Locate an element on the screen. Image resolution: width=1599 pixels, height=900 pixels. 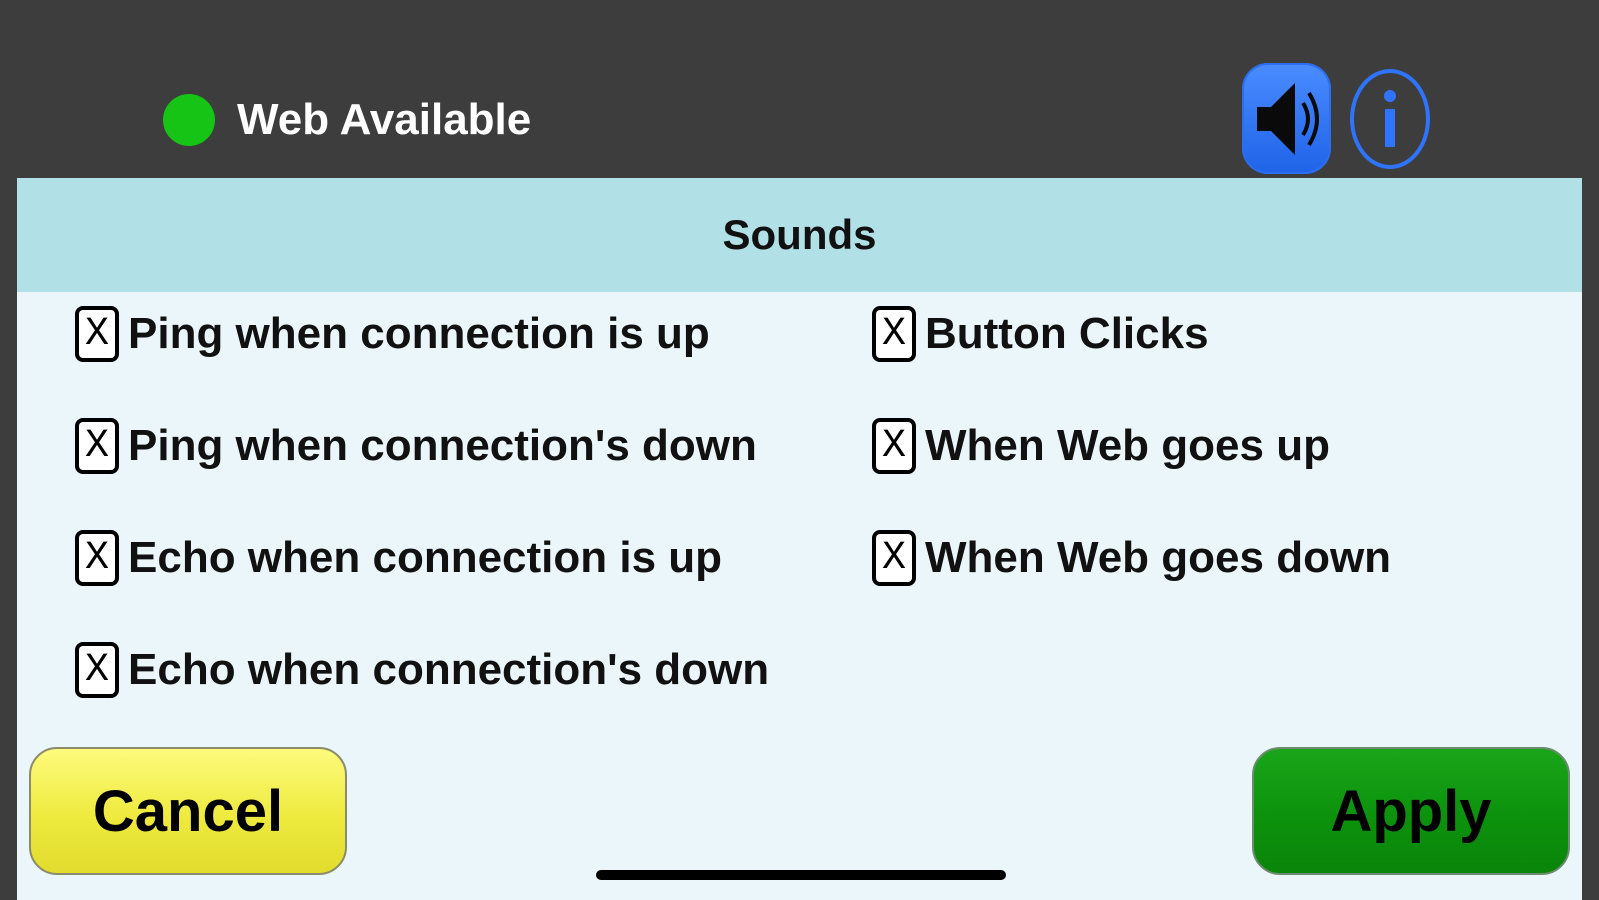
option-ping-up: X Ping when connection is up is located at coordinates (392, 334).